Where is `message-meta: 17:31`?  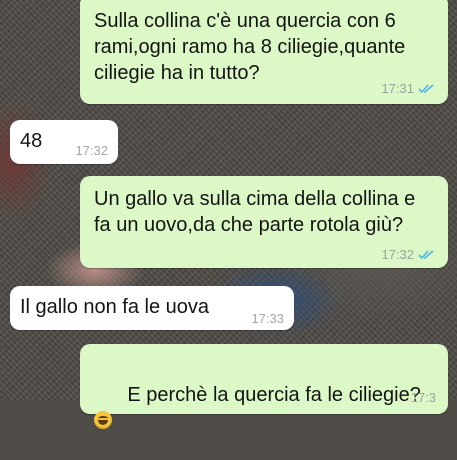
message-meta: 17:31 is located at coordinates (408, 88).